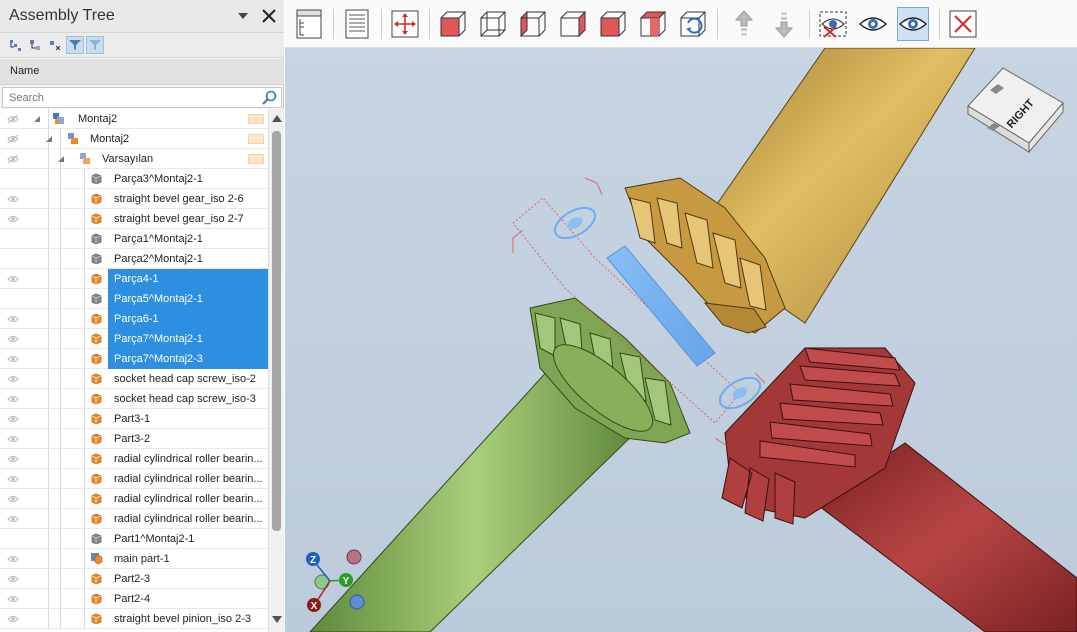 The height and width of the screenshot is (632, 1077). What do you see at coordinates (134, 239) in the screenshot?
I see `tree-row: Parça1^Montaj2-1` at bounding box center [134, 239].